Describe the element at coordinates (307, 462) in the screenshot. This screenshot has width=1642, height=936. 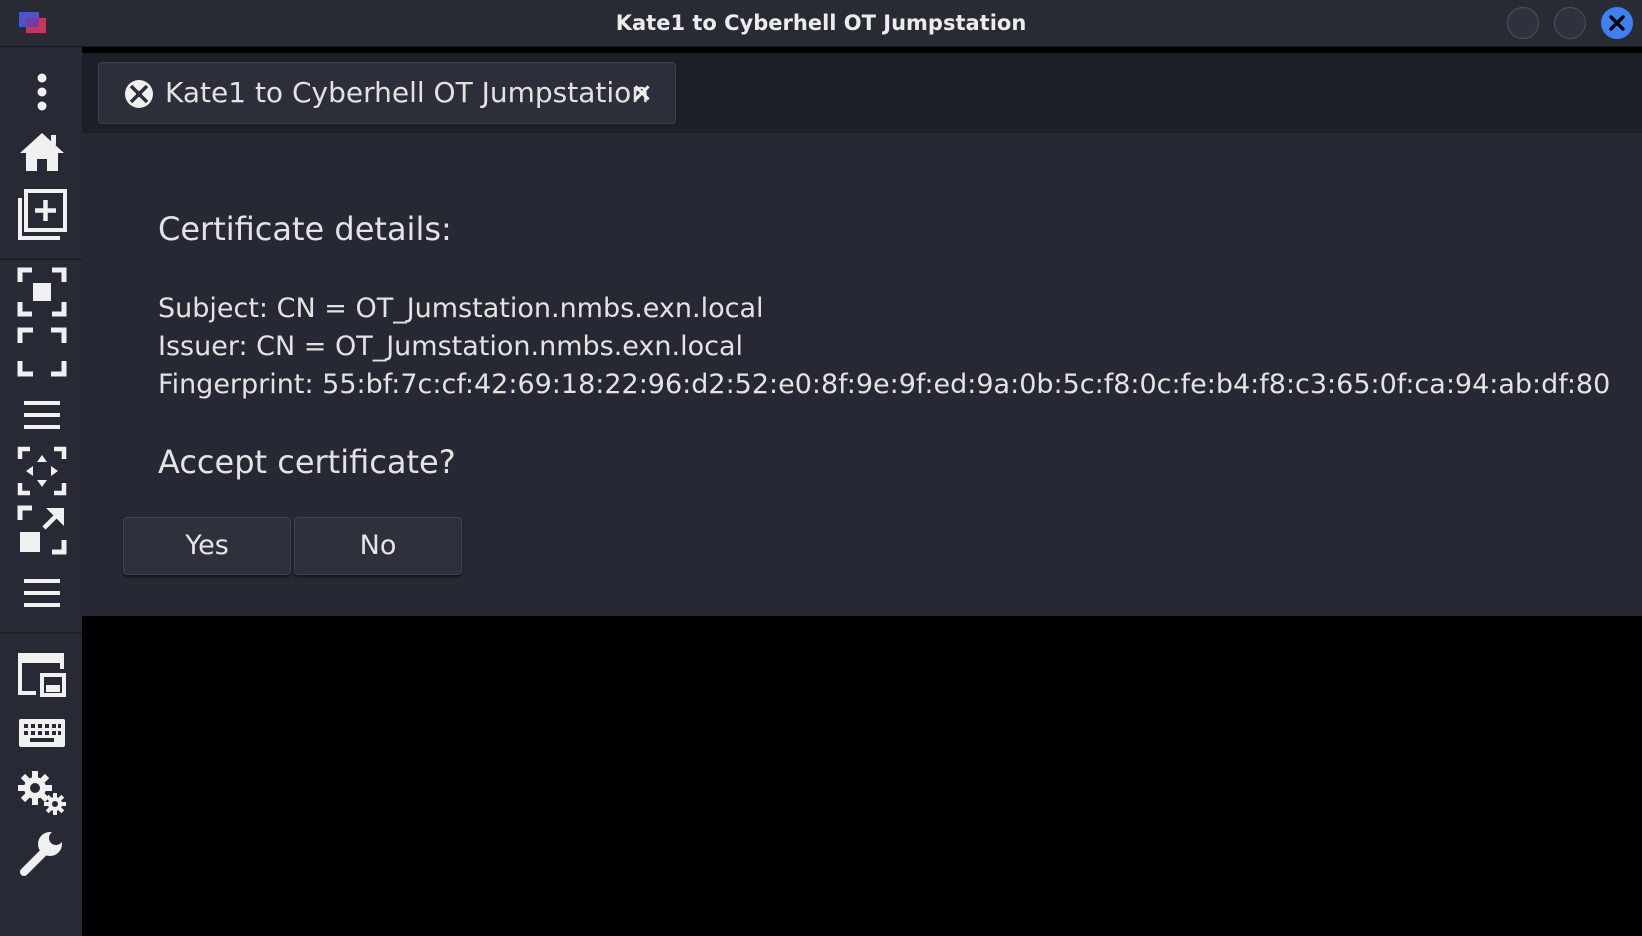
I see `accept-question: Accept certificate?` at that location.